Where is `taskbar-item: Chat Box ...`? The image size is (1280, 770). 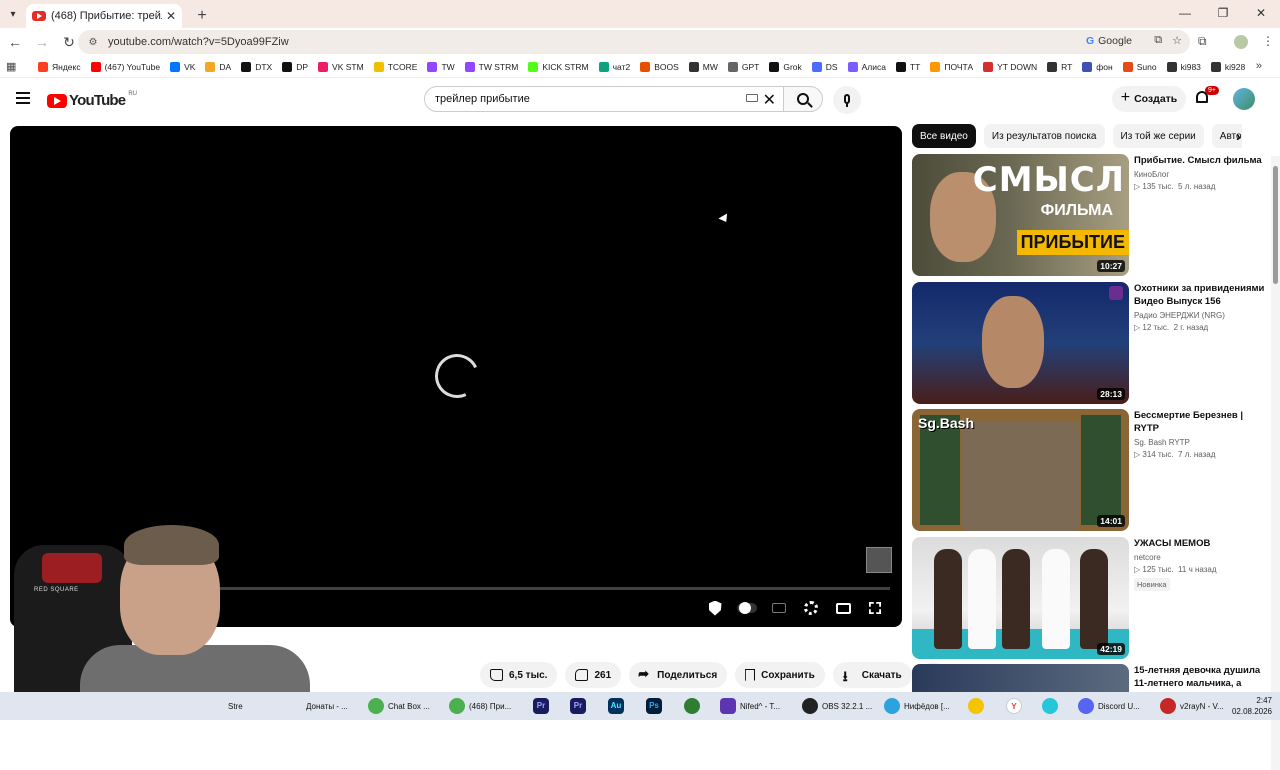
taskbar-item: Chat Box ... is located at coordinates (399, 706).